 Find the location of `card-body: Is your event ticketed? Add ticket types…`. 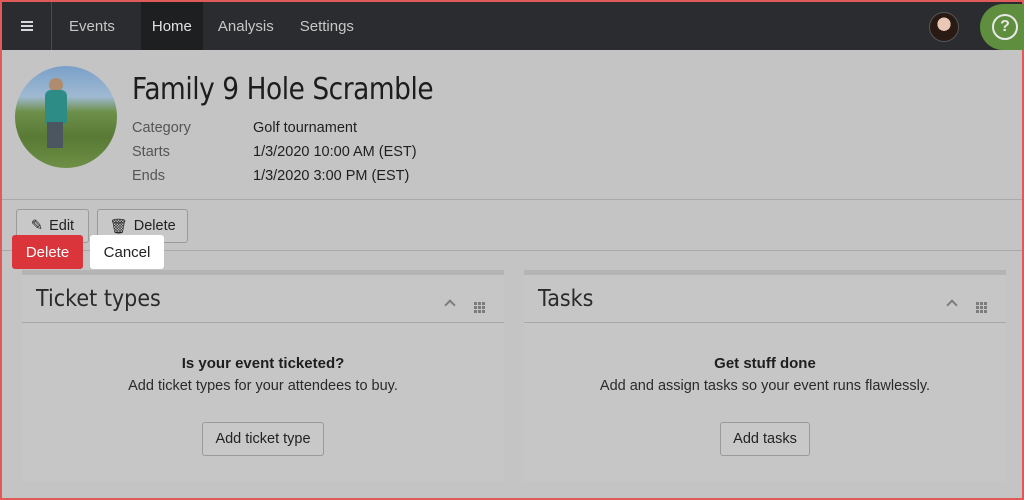

card-body: Is your event ticketed? Add ticket types… is located at coordinates (263, 389).